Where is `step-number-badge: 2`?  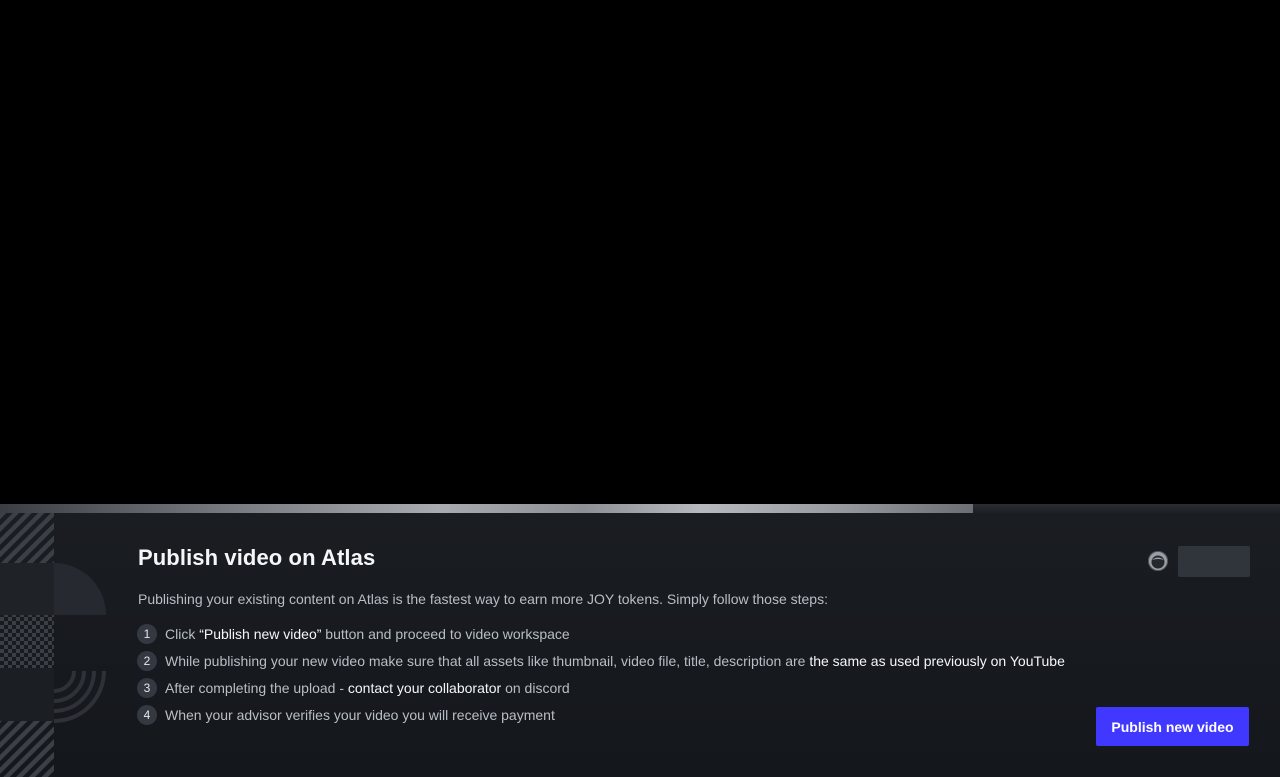 step-number-badge: 2 is located at coordinates (147, 661).